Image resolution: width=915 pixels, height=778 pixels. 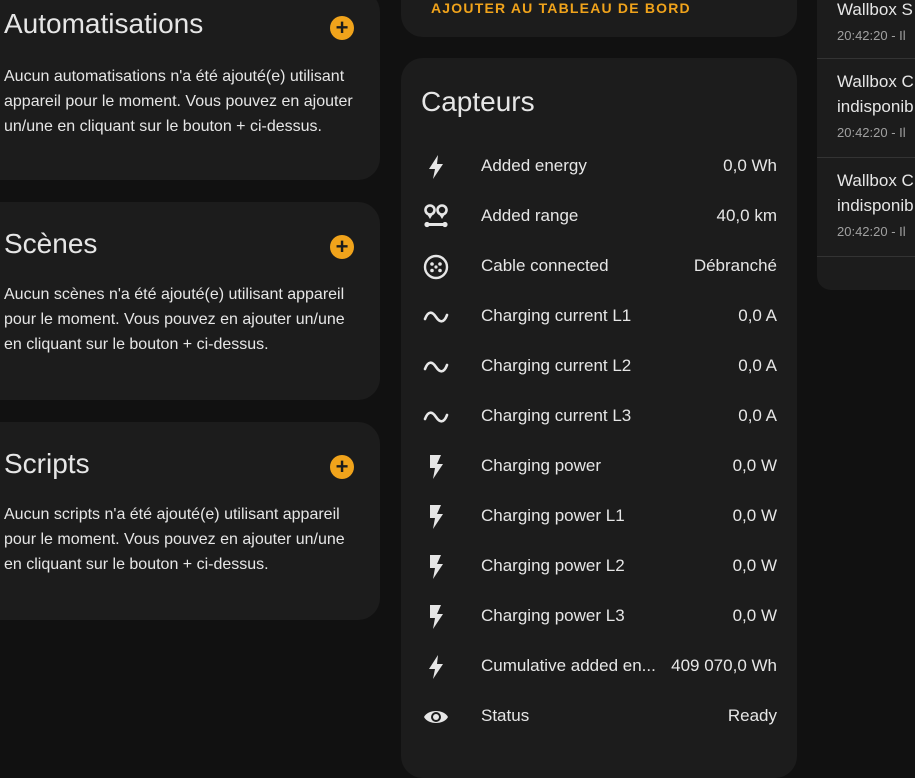 I want to click on sensor-value: 0,0 Wh, so click(x=750, y=165).